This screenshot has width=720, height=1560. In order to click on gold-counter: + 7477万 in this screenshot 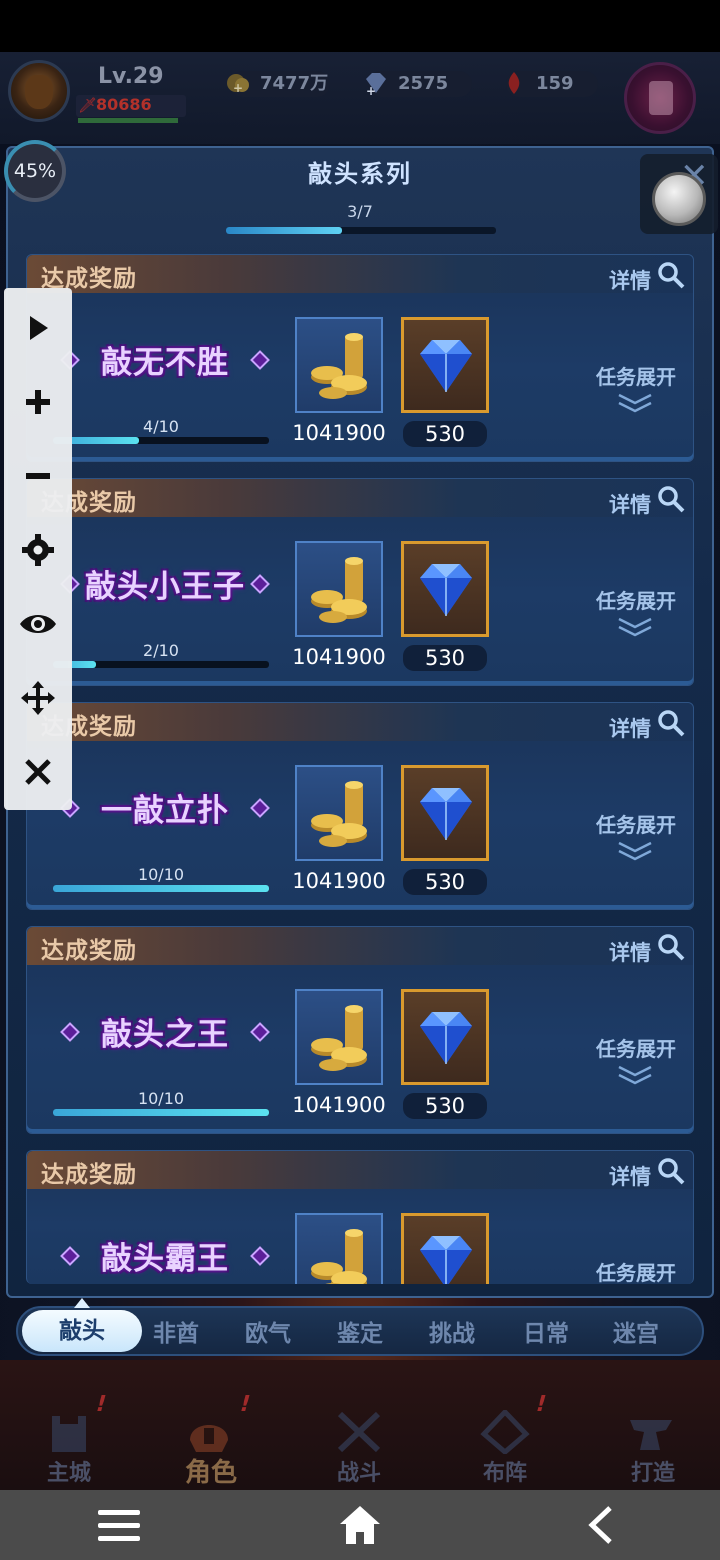, I will do `click(278, 84)`.